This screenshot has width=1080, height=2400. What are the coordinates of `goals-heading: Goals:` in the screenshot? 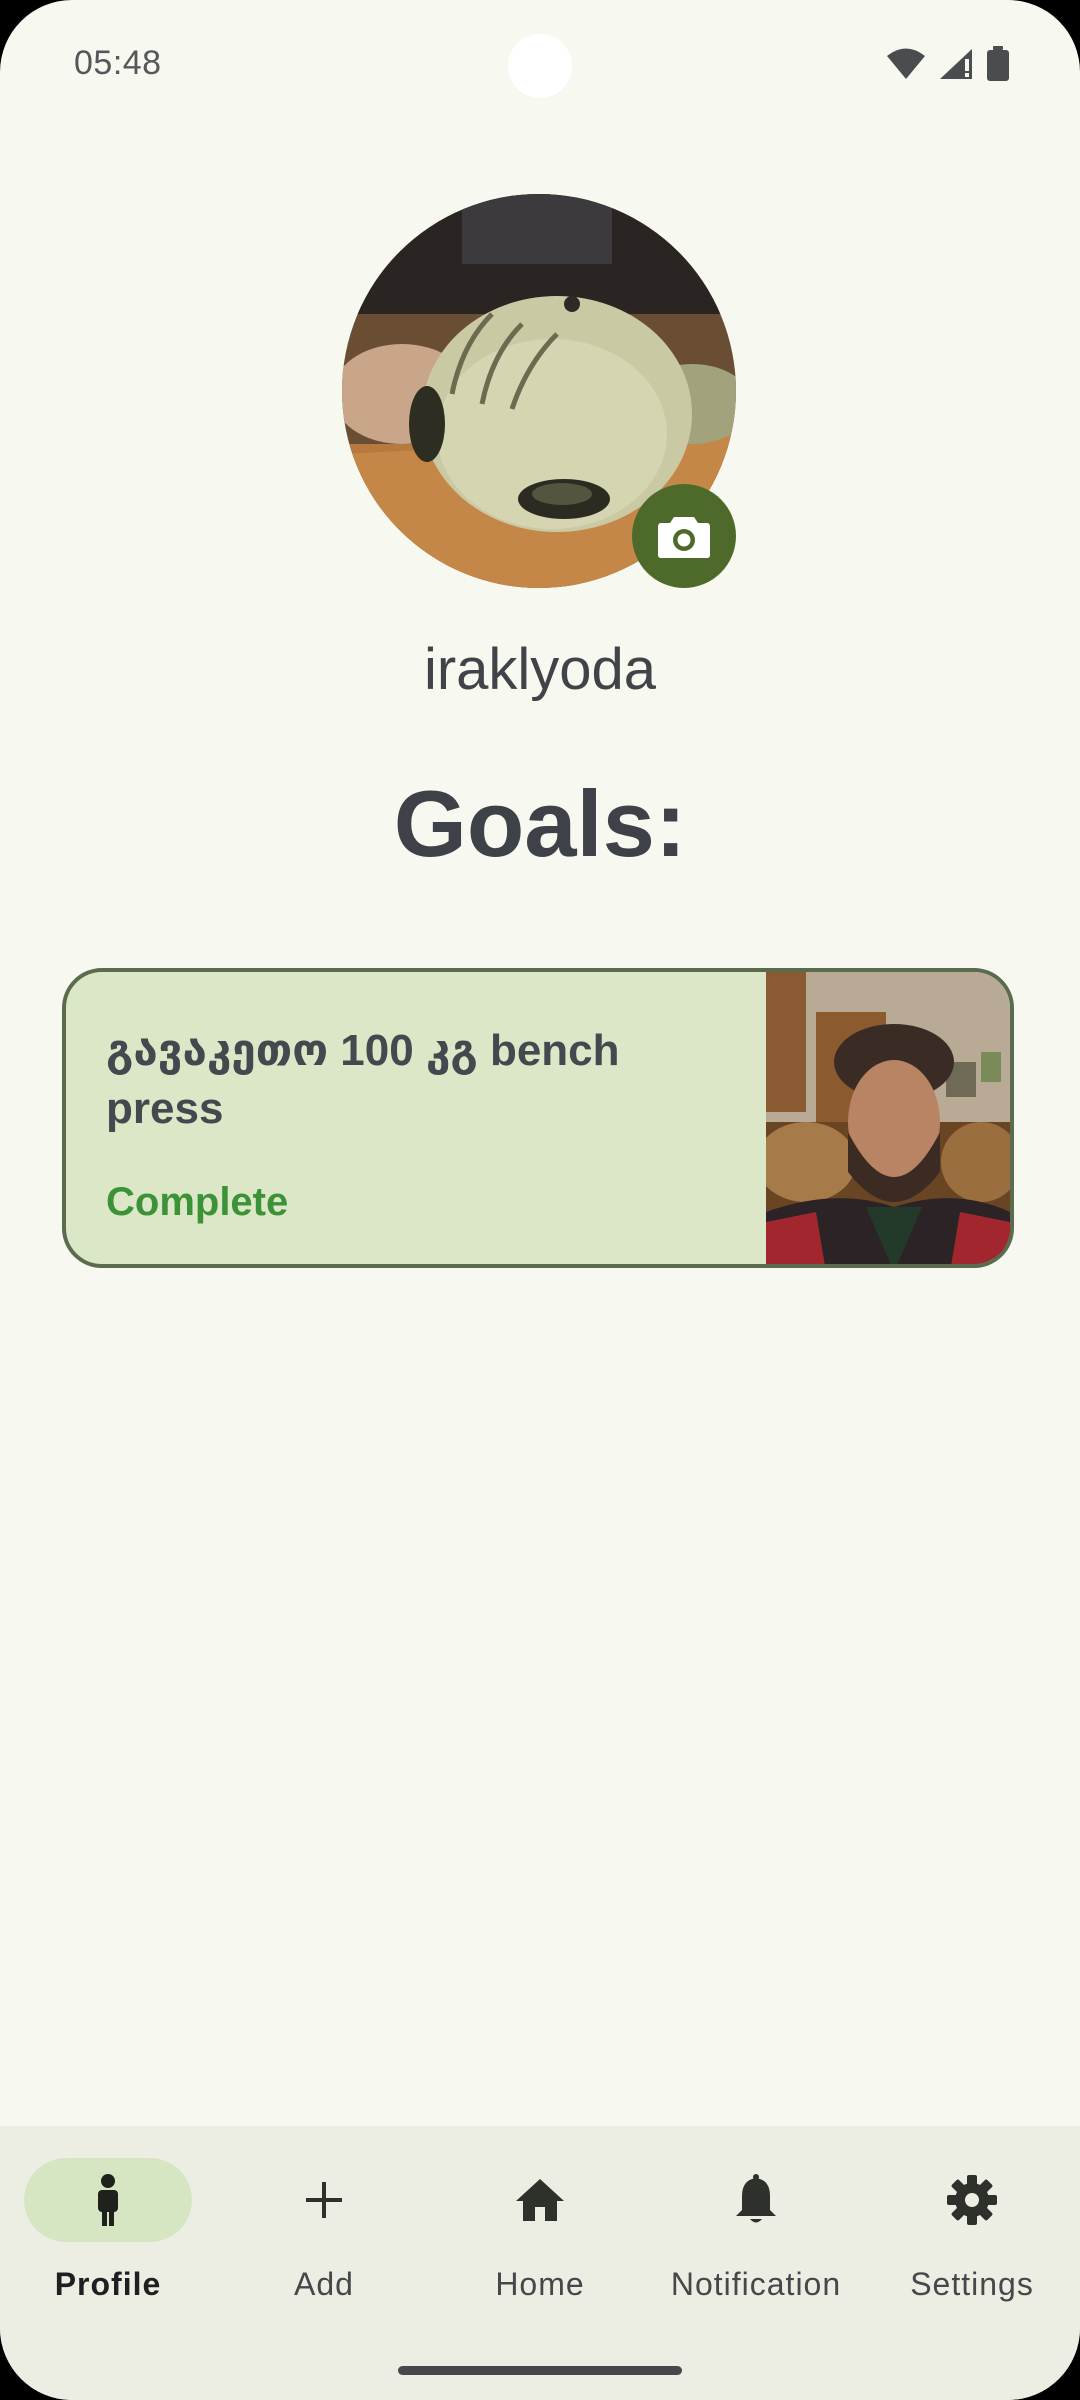 It's located at (540, 823).